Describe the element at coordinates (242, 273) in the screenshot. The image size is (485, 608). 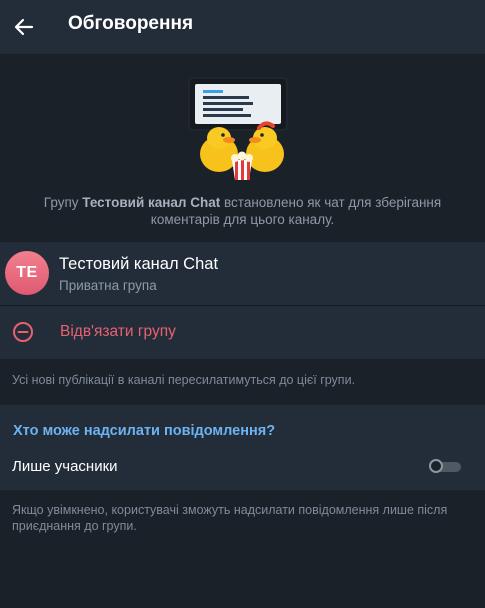
I see `linked-group-row: TE Тестовий канал Chat Приватна група` at that location.